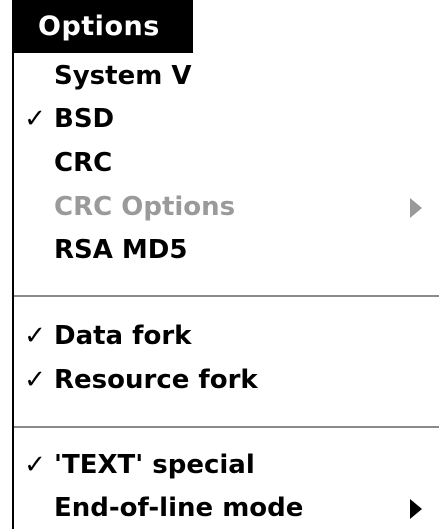  I want to click on menu-item-crc: CRC, so click(226, 163).